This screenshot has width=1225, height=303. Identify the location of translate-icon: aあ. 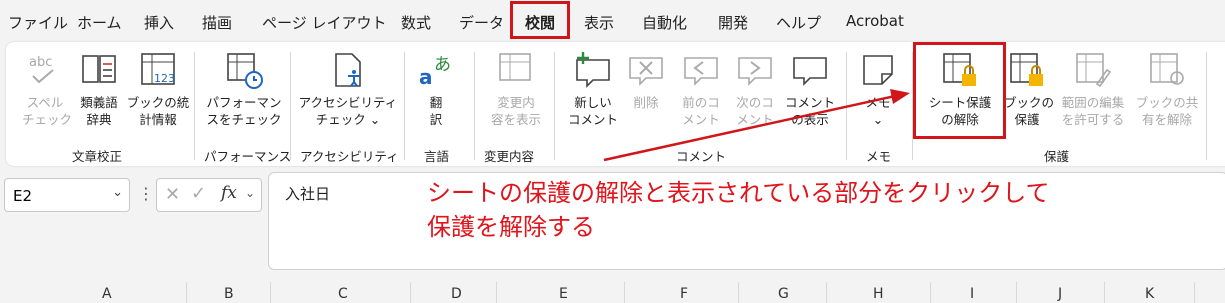
(435, 72).